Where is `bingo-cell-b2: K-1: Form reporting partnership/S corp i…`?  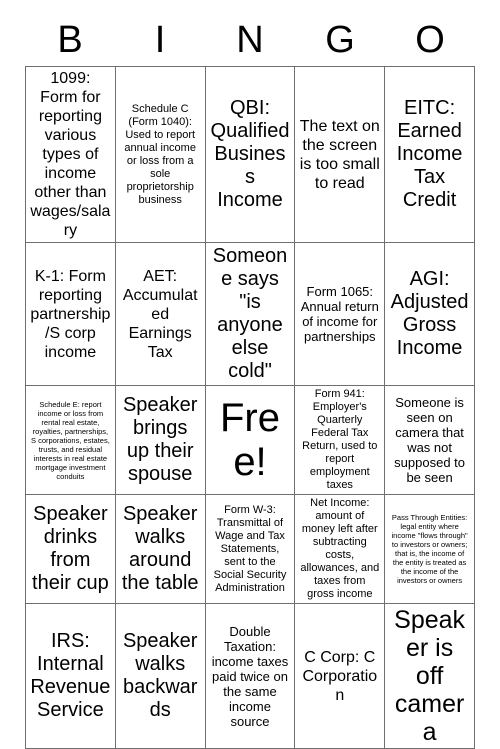
bingo-cell-b2: K-1: Form reporting partnership/S corp i… is located at coordinates (70, 314).